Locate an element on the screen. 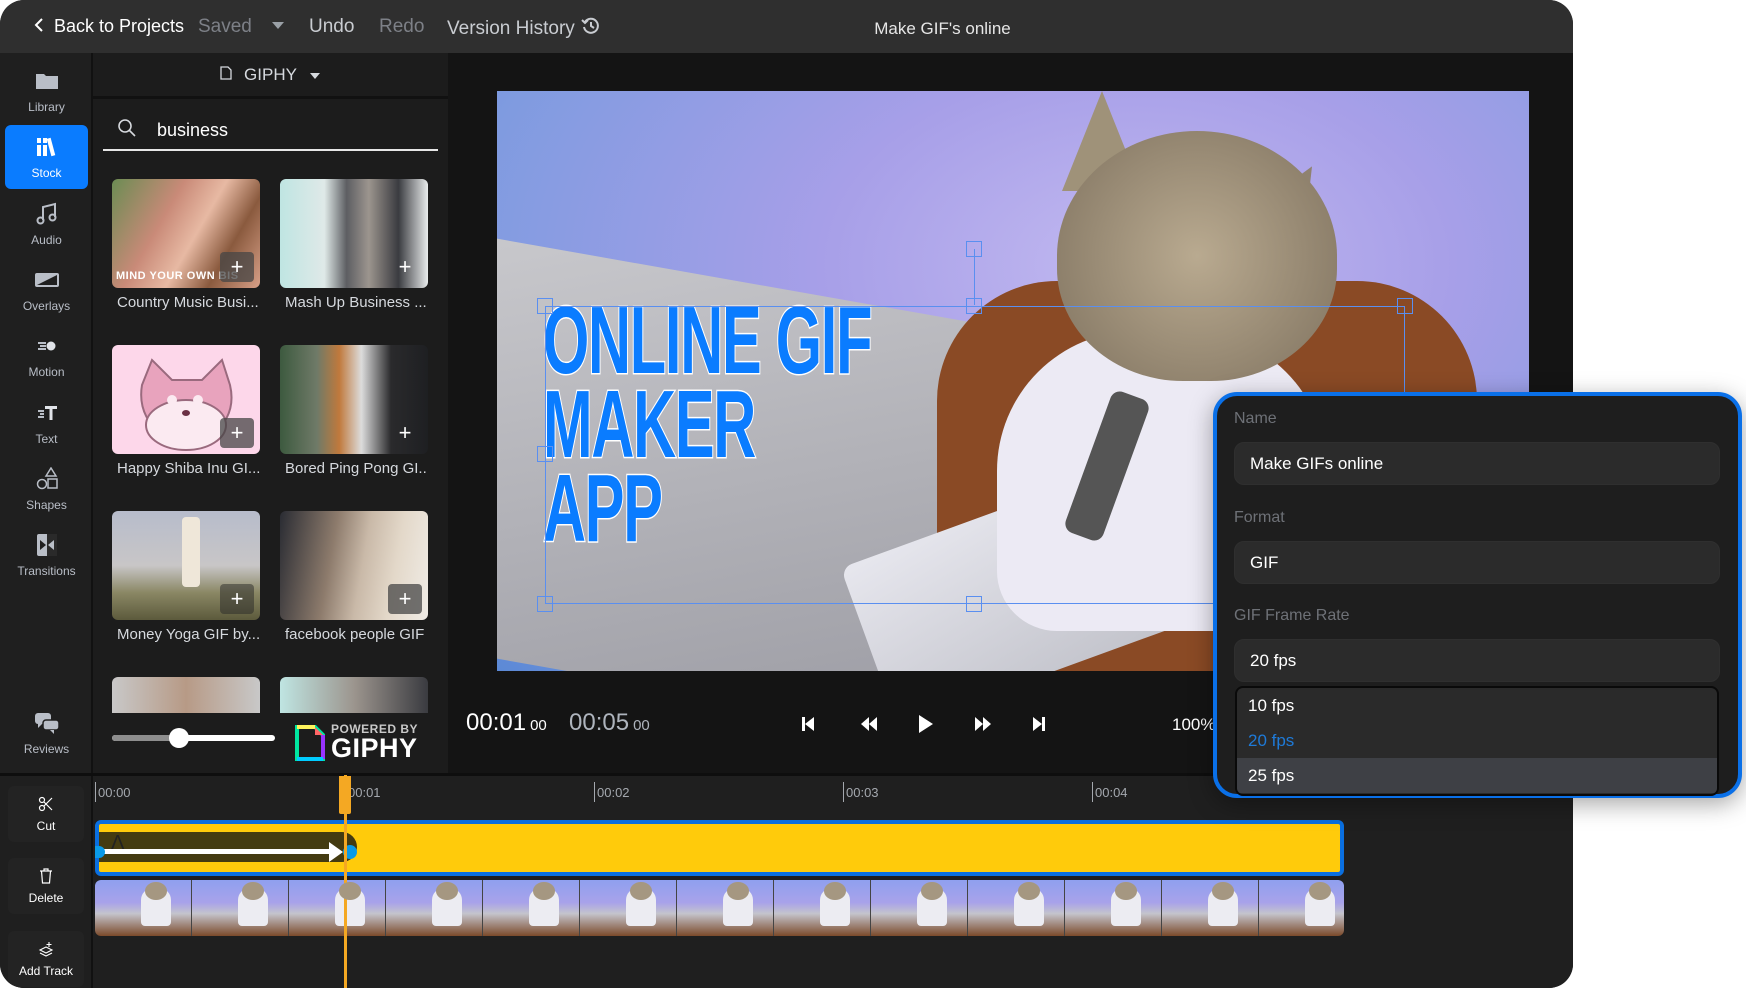 The width and height of the screenshot is (1746, 988). resize-handle-bottom-left is located at coordinates (545, 604).